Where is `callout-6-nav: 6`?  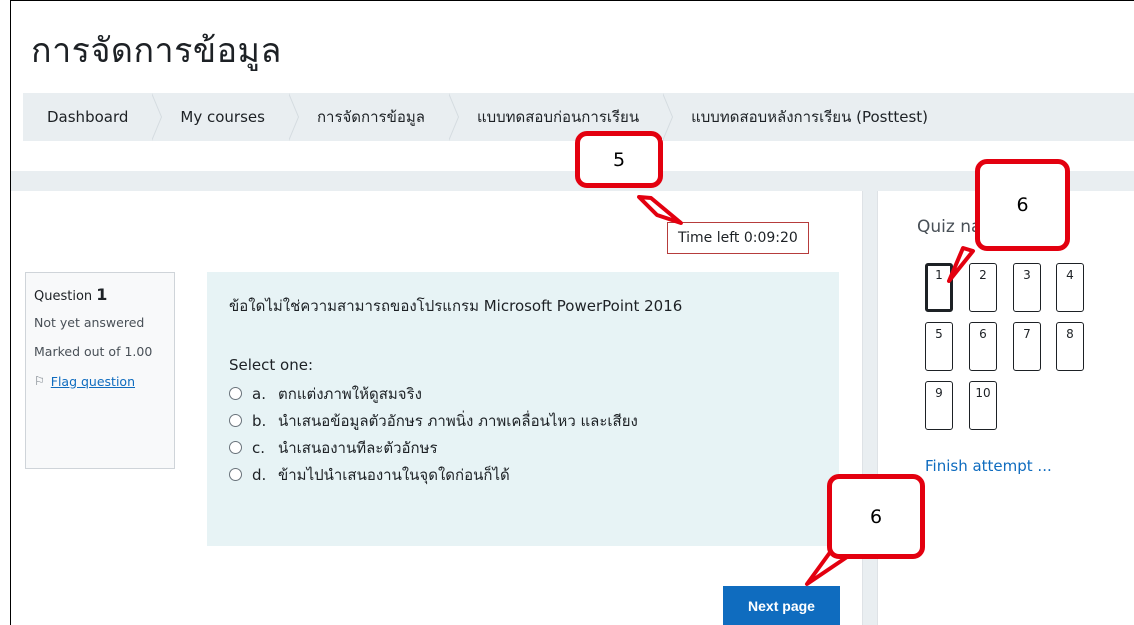 callout-6-nav: 6 is located at coordinates (1022, 205).